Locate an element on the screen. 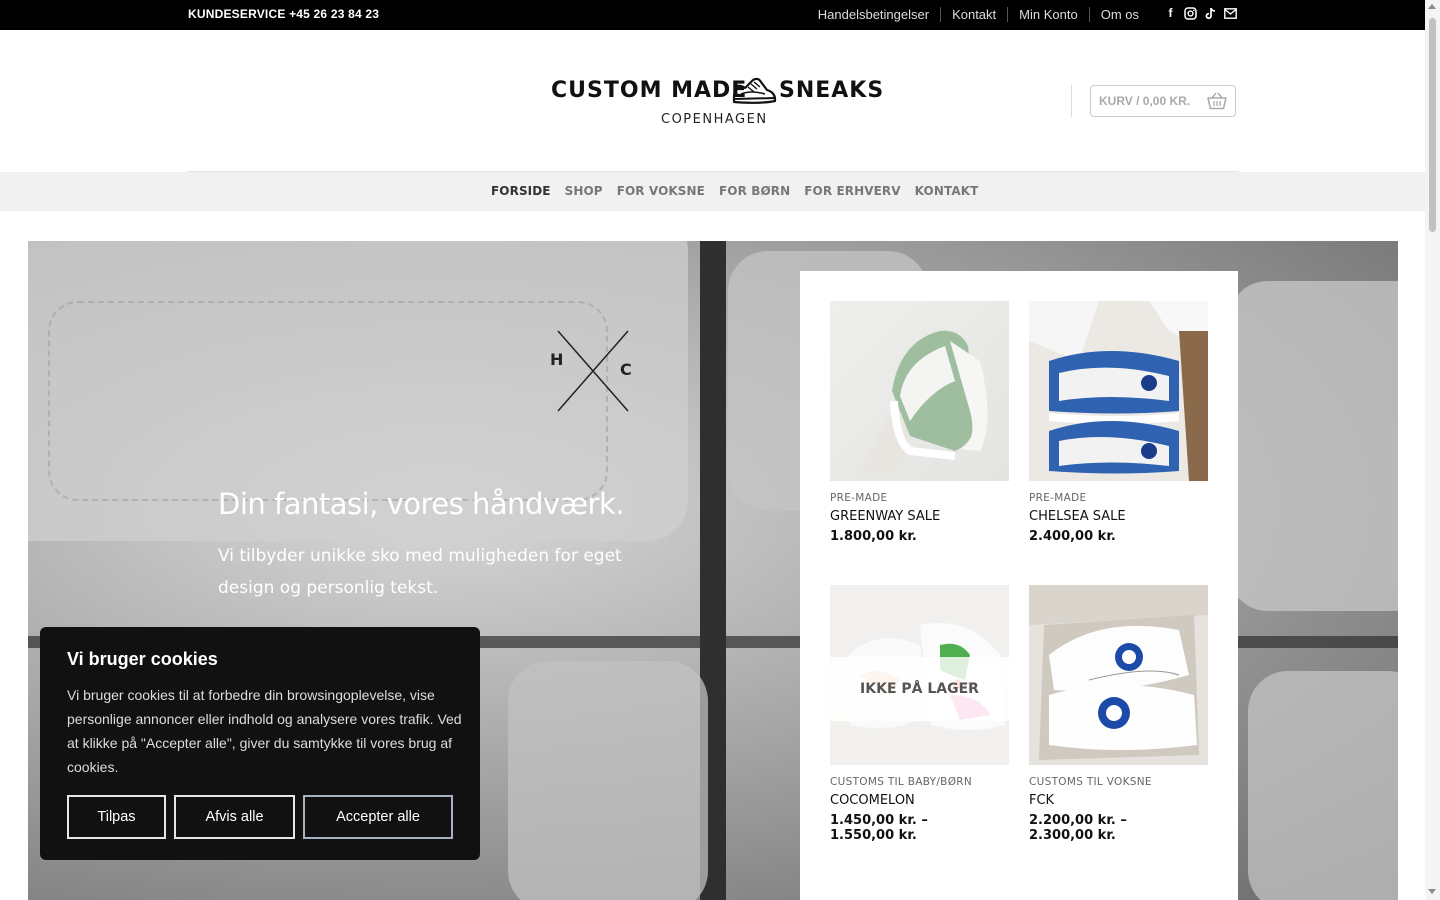  link-about: Om os is located at coordinates (1119, 14).